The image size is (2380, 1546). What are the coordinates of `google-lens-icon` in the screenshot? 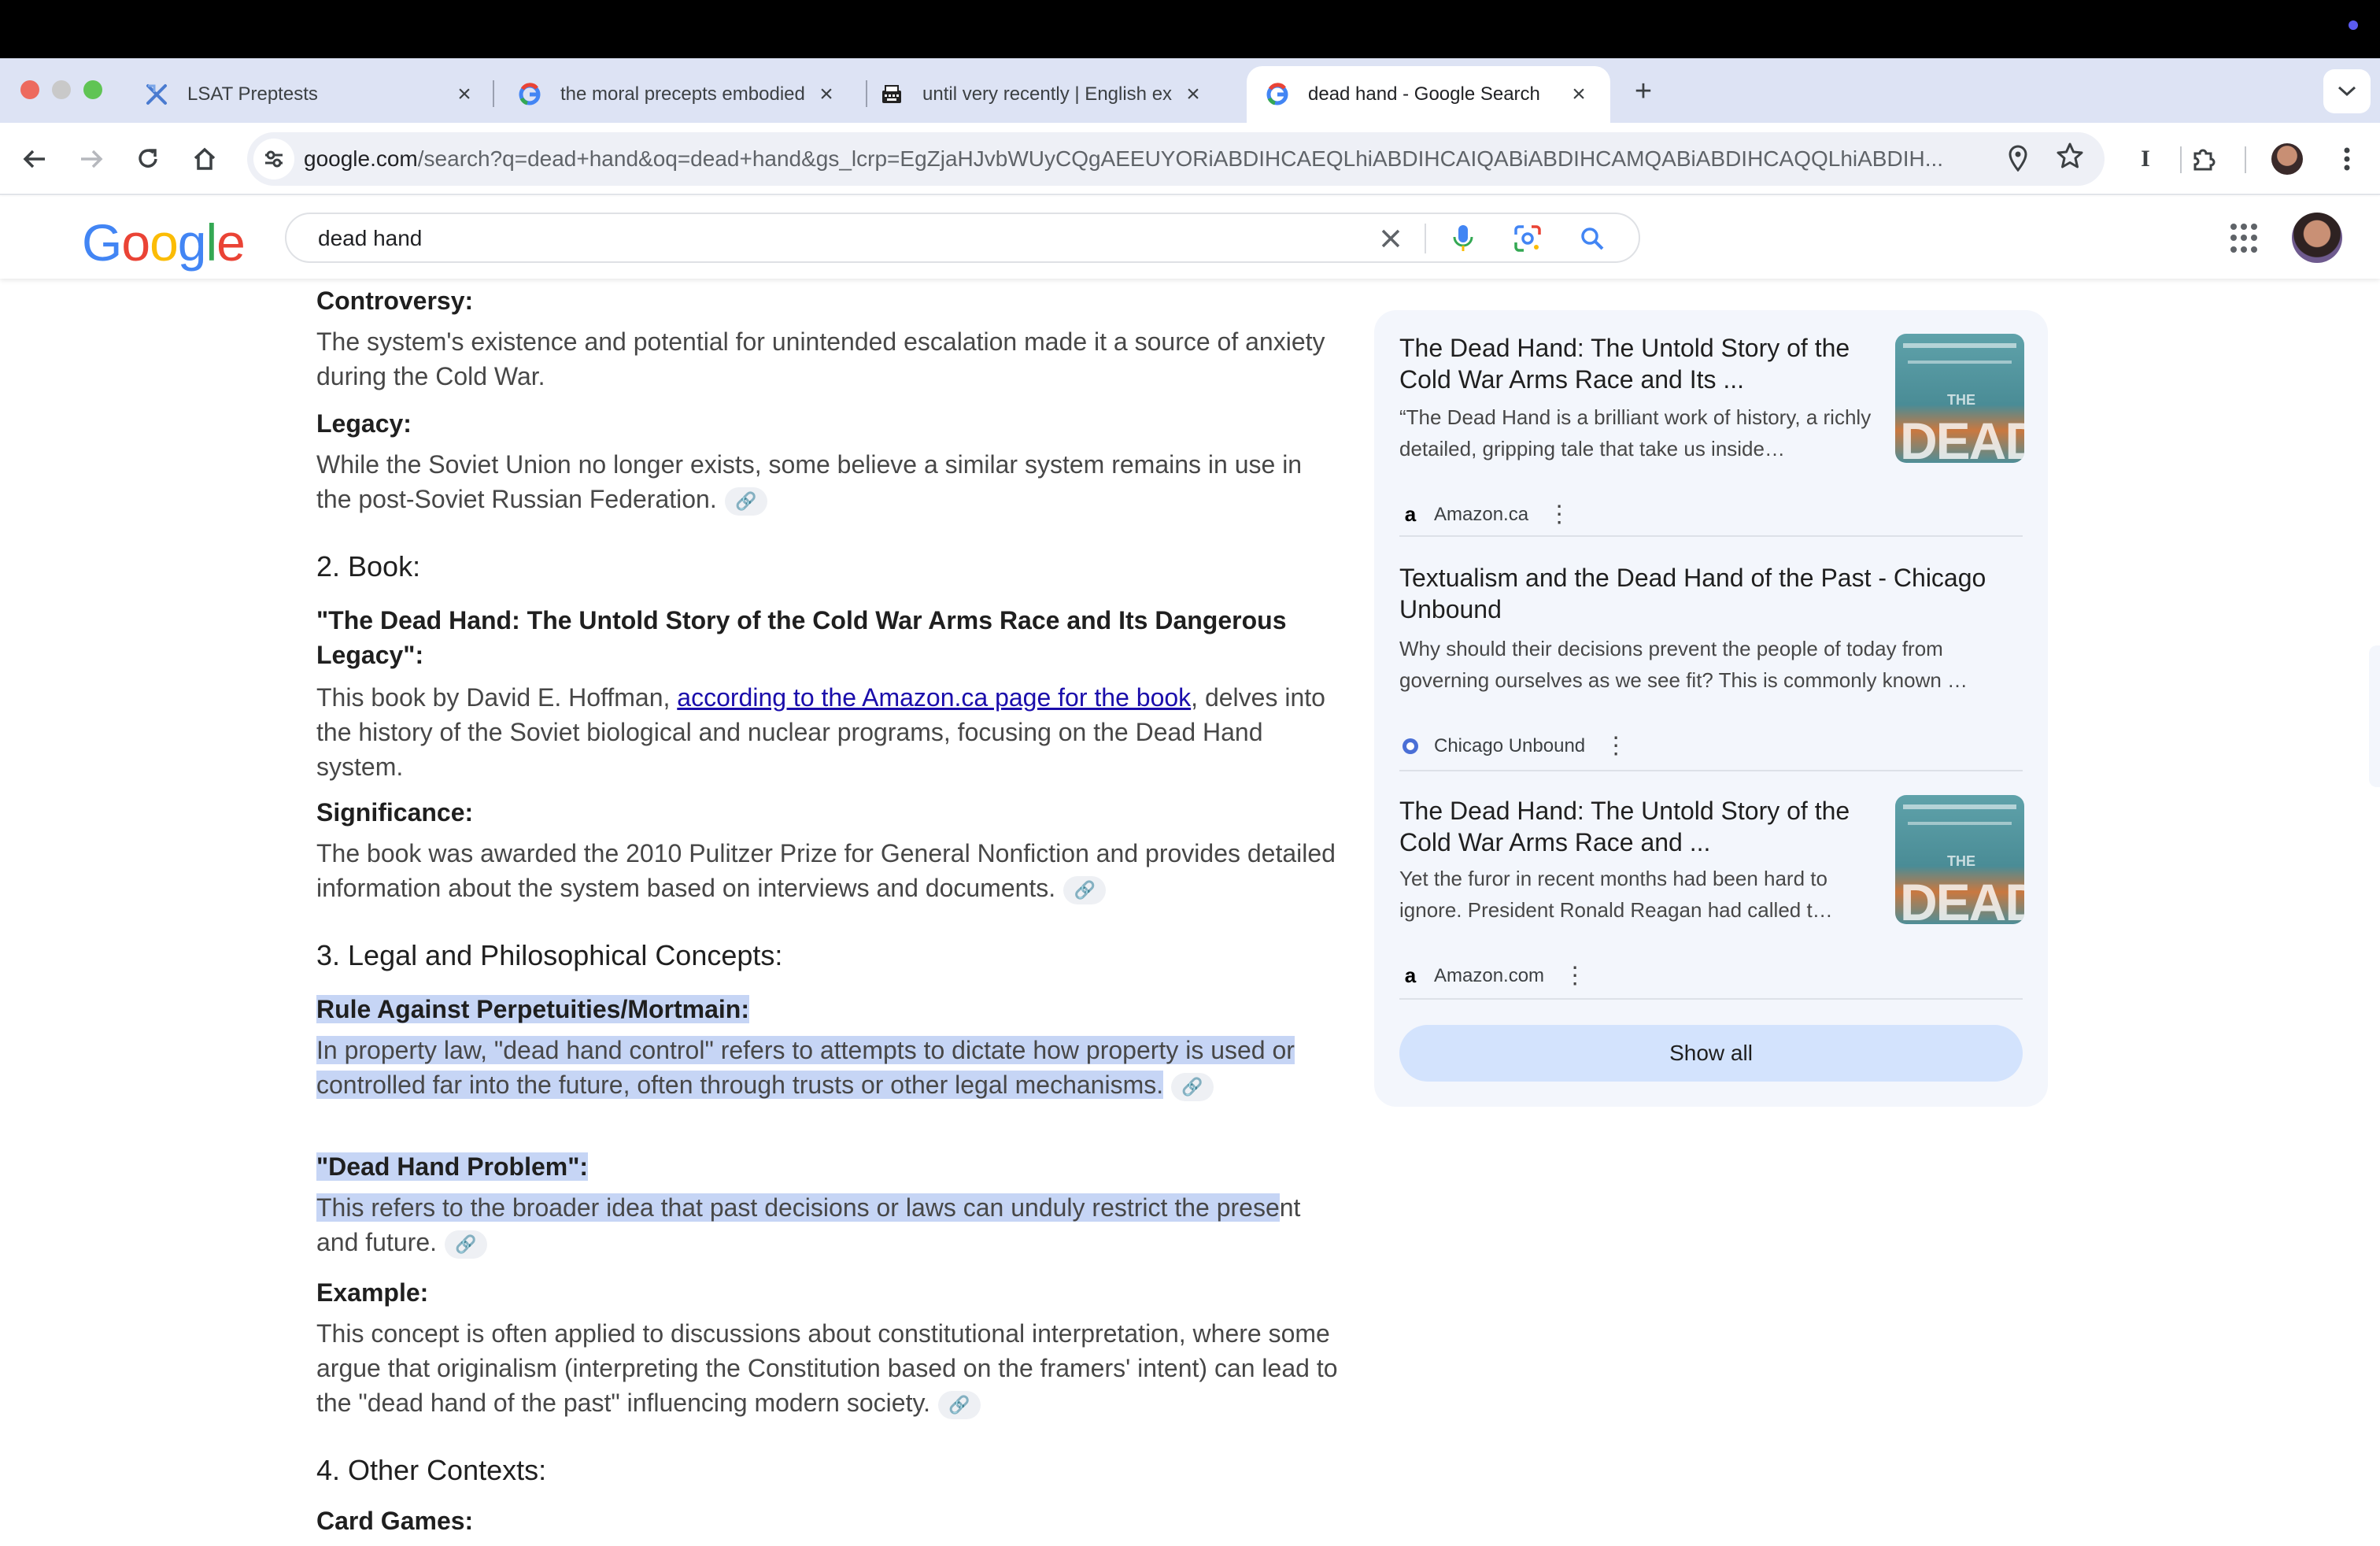 It's located at (1528, 239).